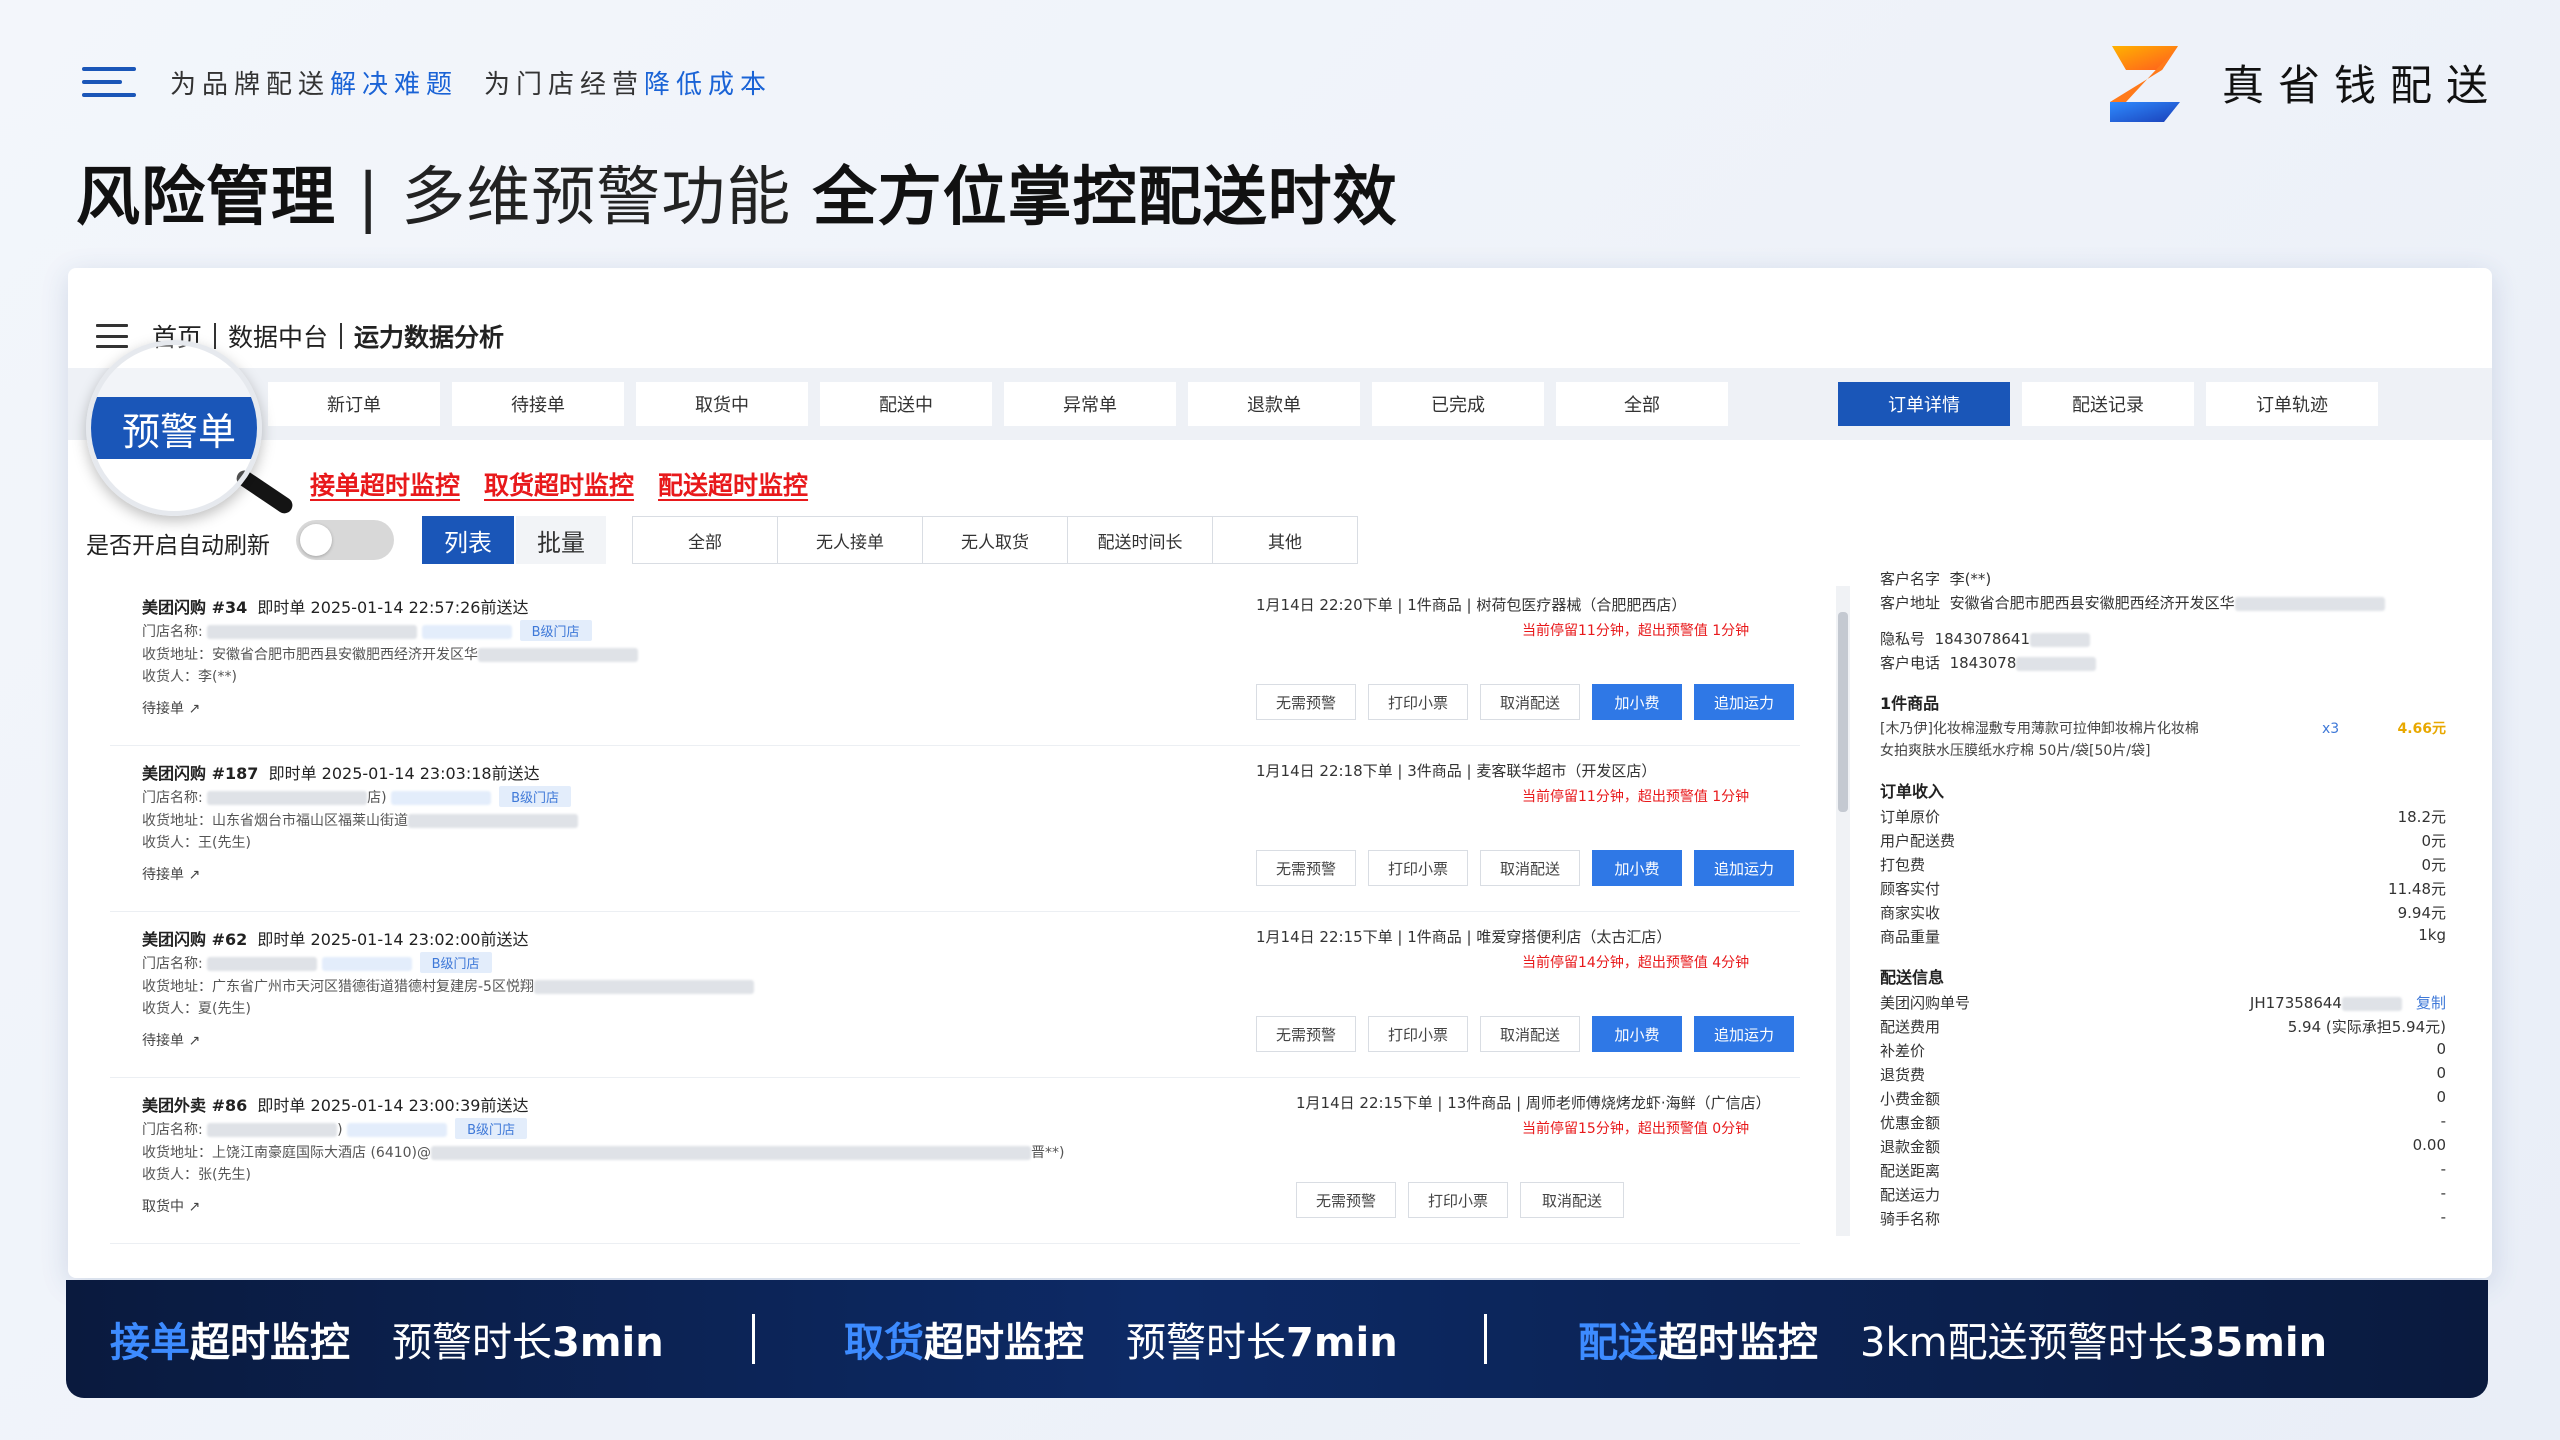 Image resolution: width=2560 pixels, height=1440 pixels. What do you see at coordinates (2421, 729) in the screenshot?
I see `goods-price: 4.66元` at bounding box center [2421, 729].